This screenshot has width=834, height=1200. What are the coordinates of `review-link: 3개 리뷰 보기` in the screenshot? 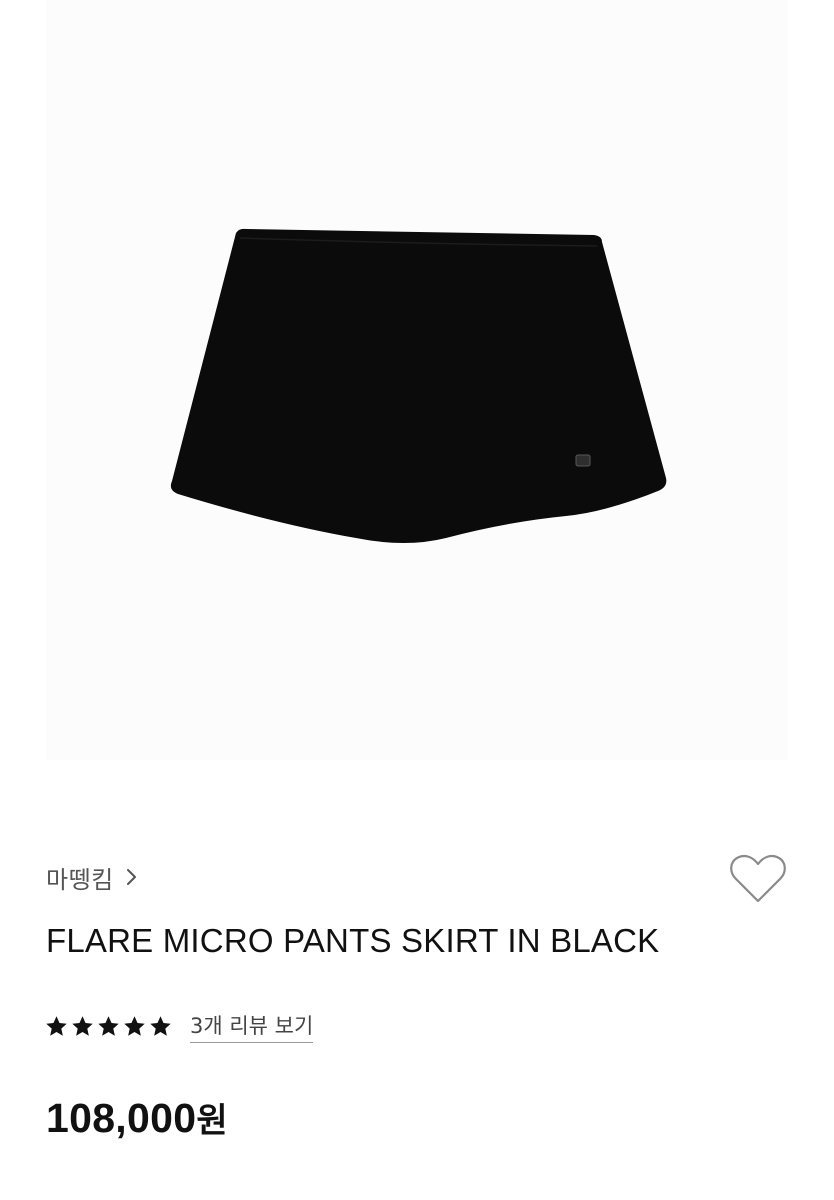 It's located at (252, 1026).